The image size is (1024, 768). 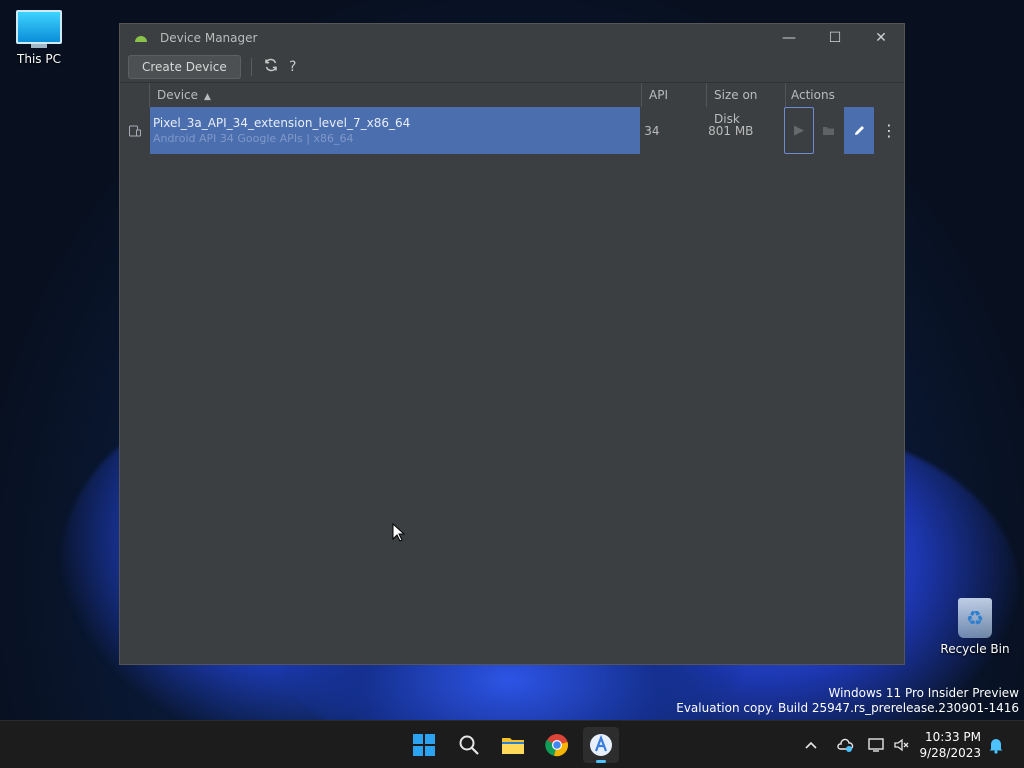 I want to click on toolbar-separator, so click(x=251, y=67).